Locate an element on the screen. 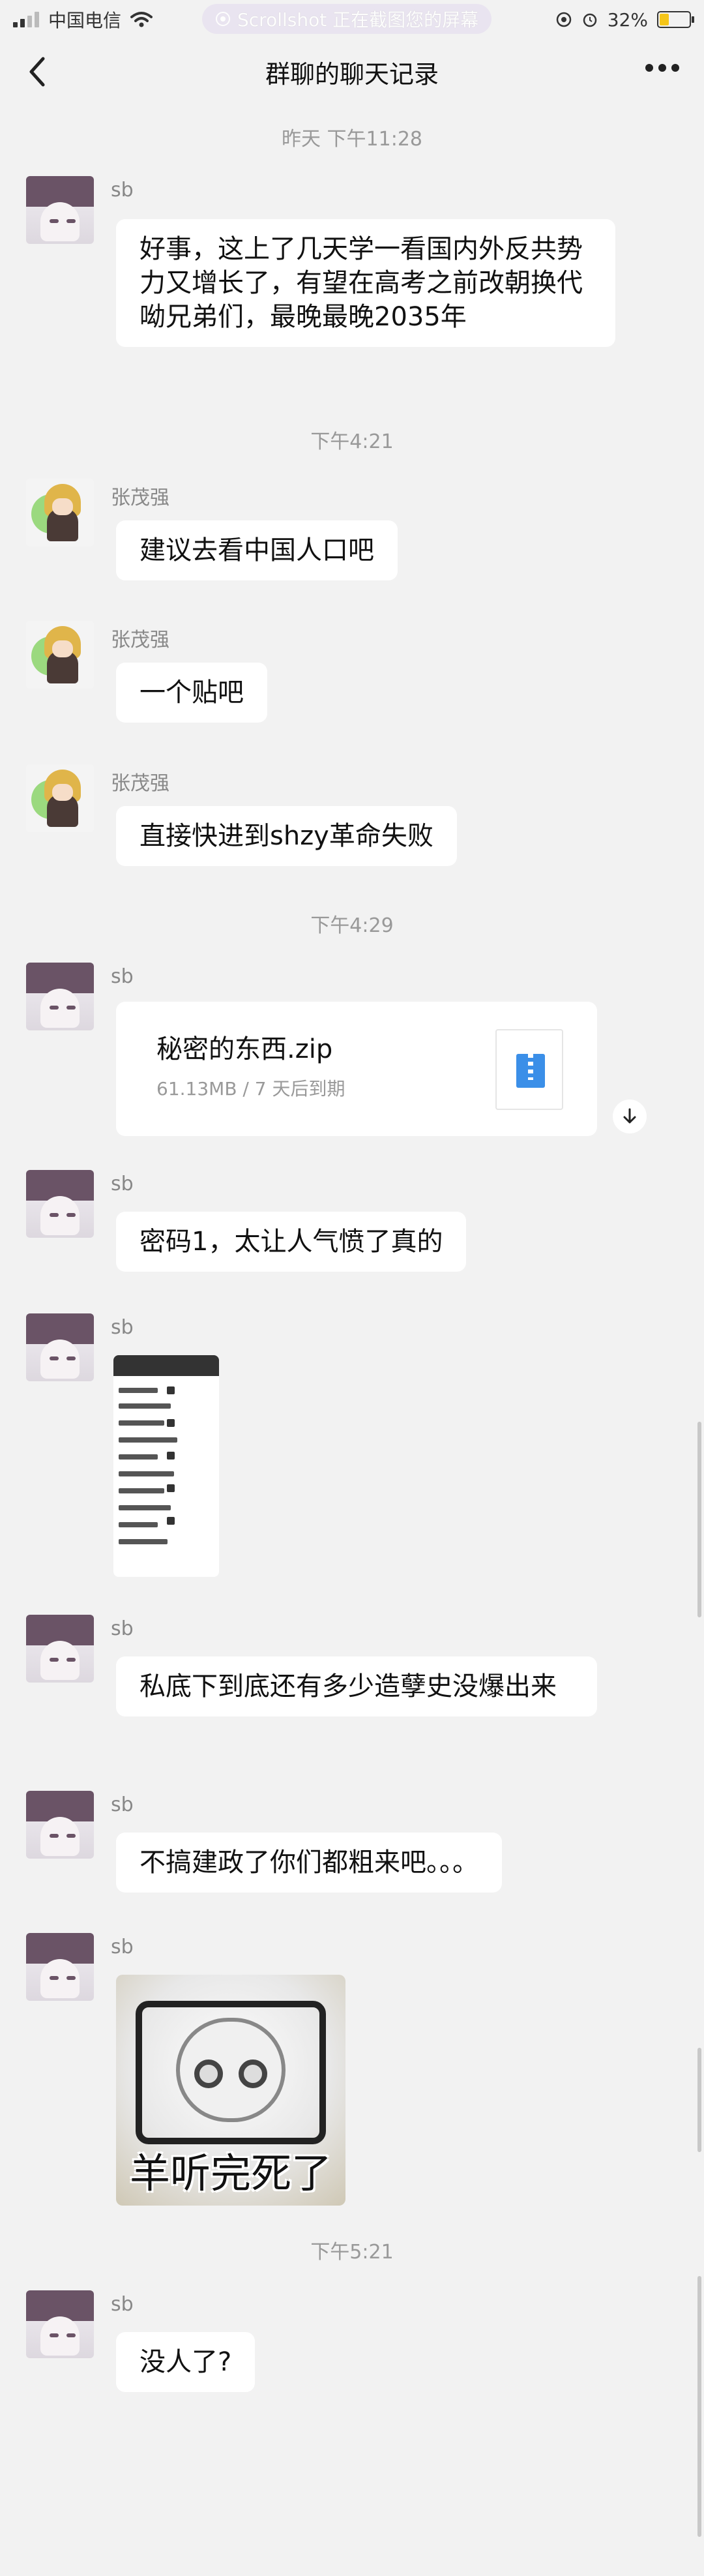  message-bubble: 私底下到底还有多少造孽史没爆出来 is located at coordinates (357, 1686).